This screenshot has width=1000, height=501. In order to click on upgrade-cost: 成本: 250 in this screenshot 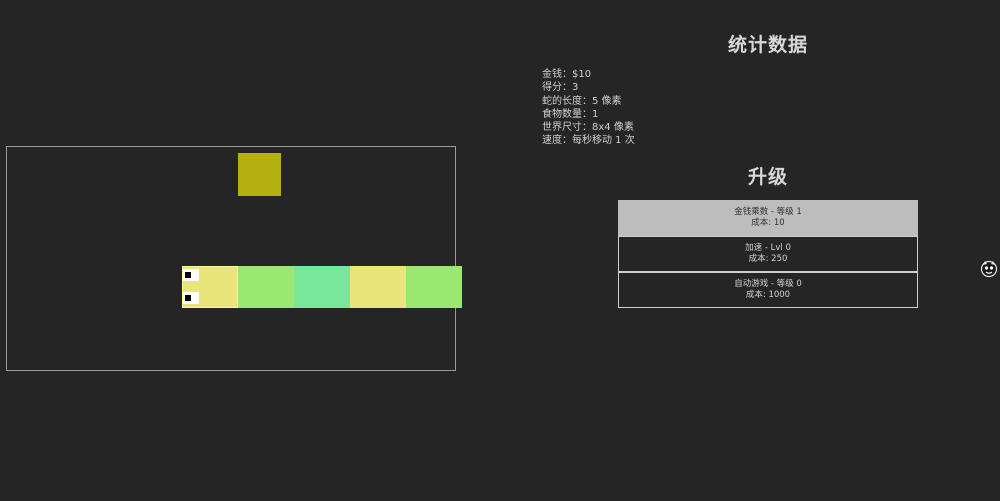, I will do `click(768, 259)`.